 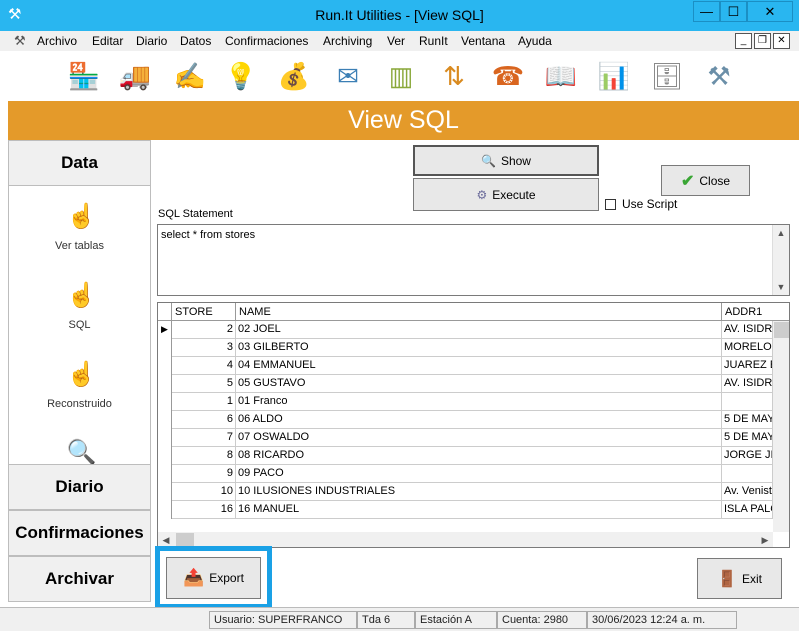 I want to click on cell-store: 6, so click(x=204, y=420).